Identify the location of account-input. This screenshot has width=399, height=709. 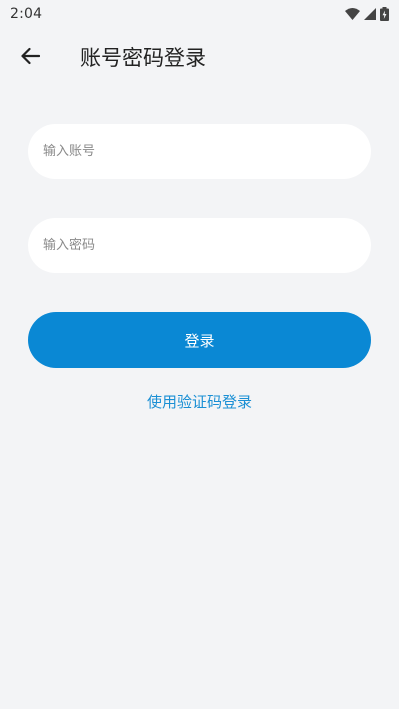
(199, 151).